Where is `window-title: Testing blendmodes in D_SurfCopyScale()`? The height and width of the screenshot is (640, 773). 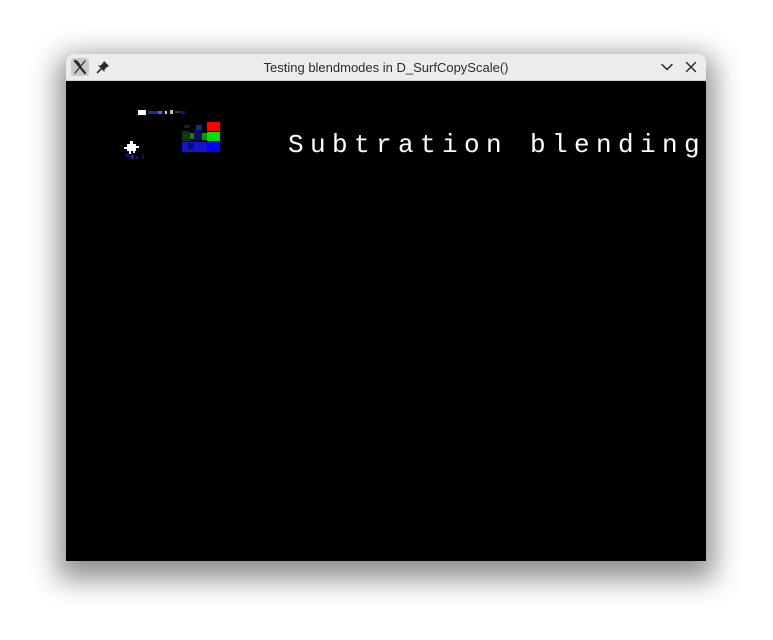 window-title: Testing blendmodes in D_SurfCopyScale() is located at coordinates (386, 67).